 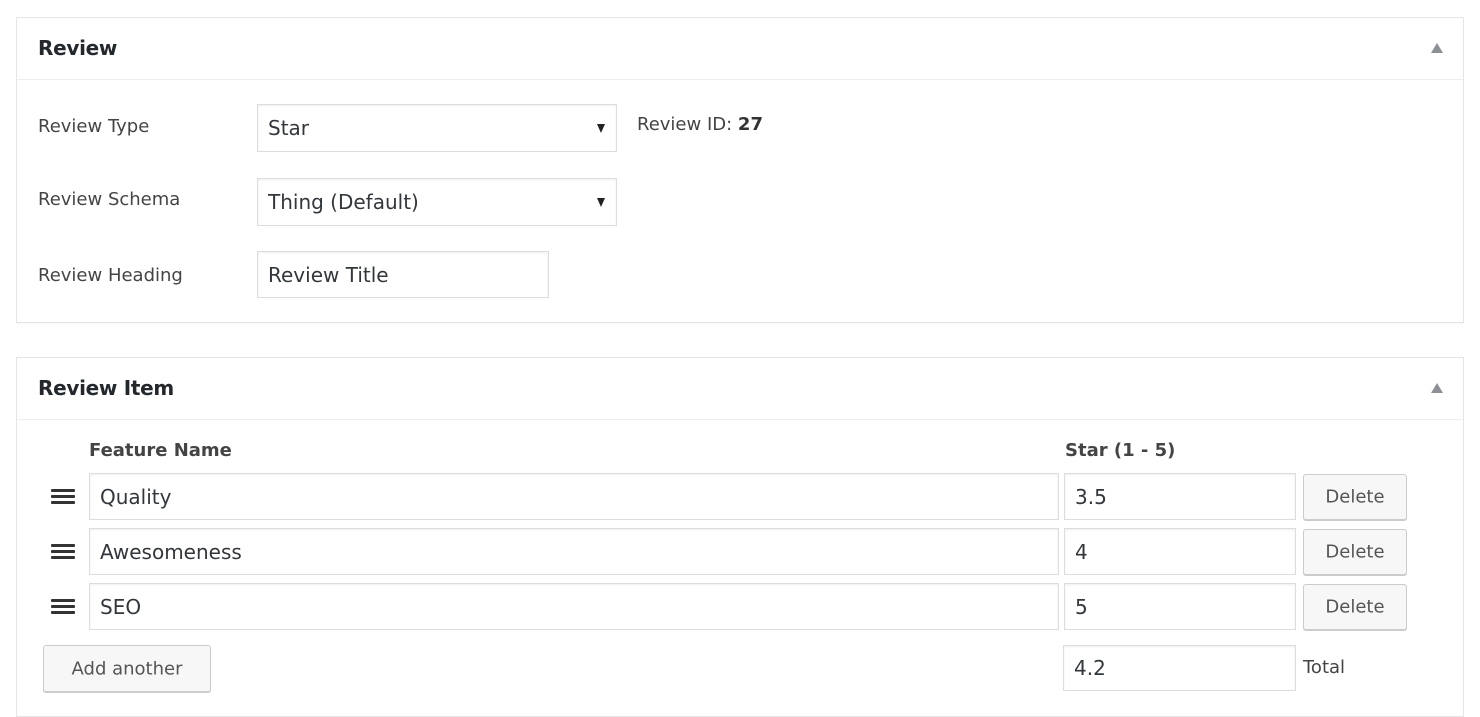 I want to click on feature-name-value: SEO, so click(x=121, y=606).